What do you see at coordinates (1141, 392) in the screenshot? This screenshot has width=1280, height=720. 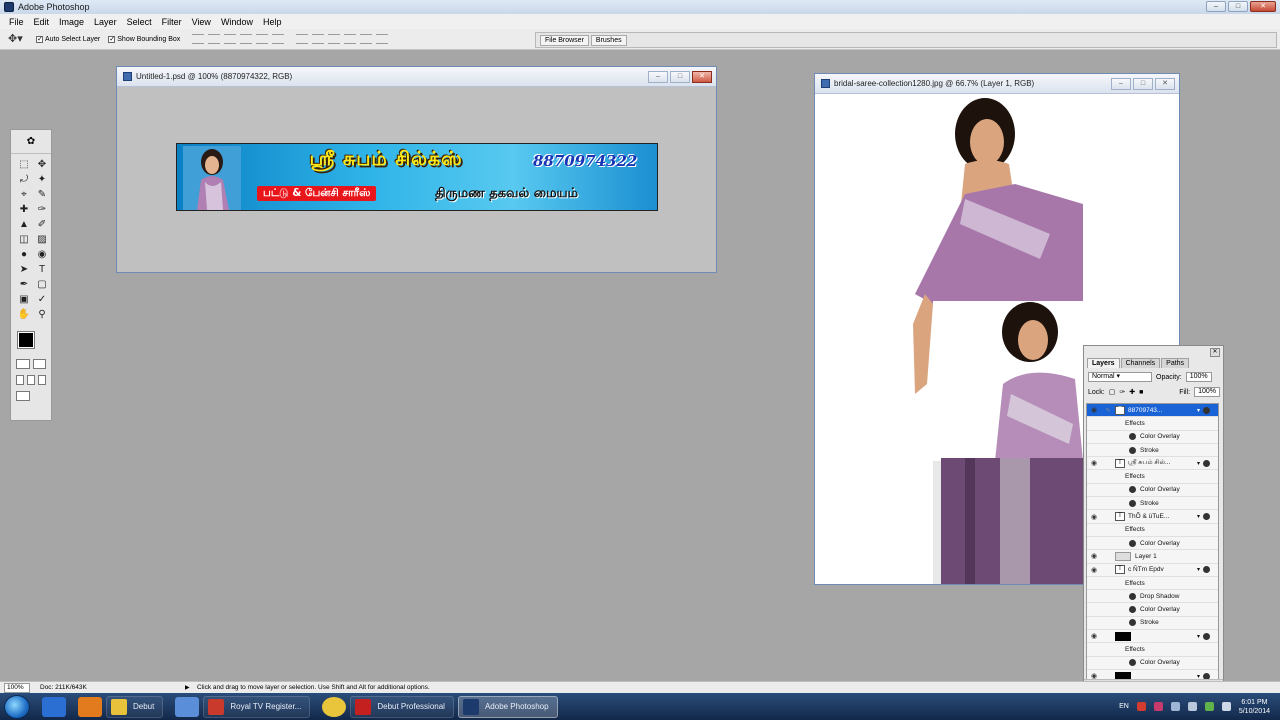 I see `lock-all-icon: ■` at bounding box center [1141, 392].